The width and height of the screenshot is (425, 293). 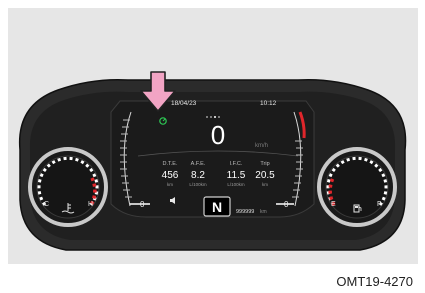 I want to click on speed-unit: km/h, so click(x=261, y=146).